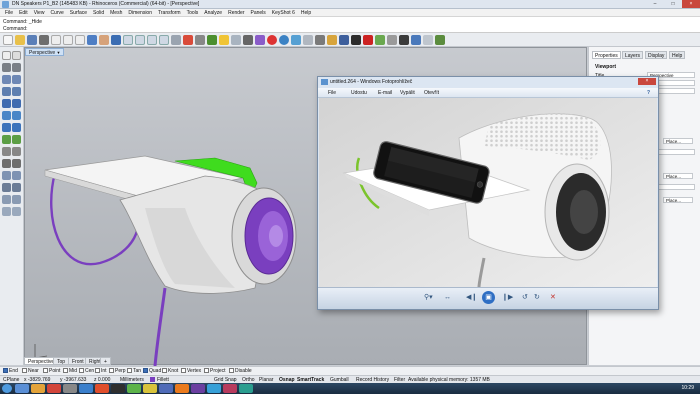 The height and width of the screenshot is (394, 700). What do you see at coordinates (306, 13) in the screenshot?
I see `menu-help: Help` at bounding box center [306, 13].